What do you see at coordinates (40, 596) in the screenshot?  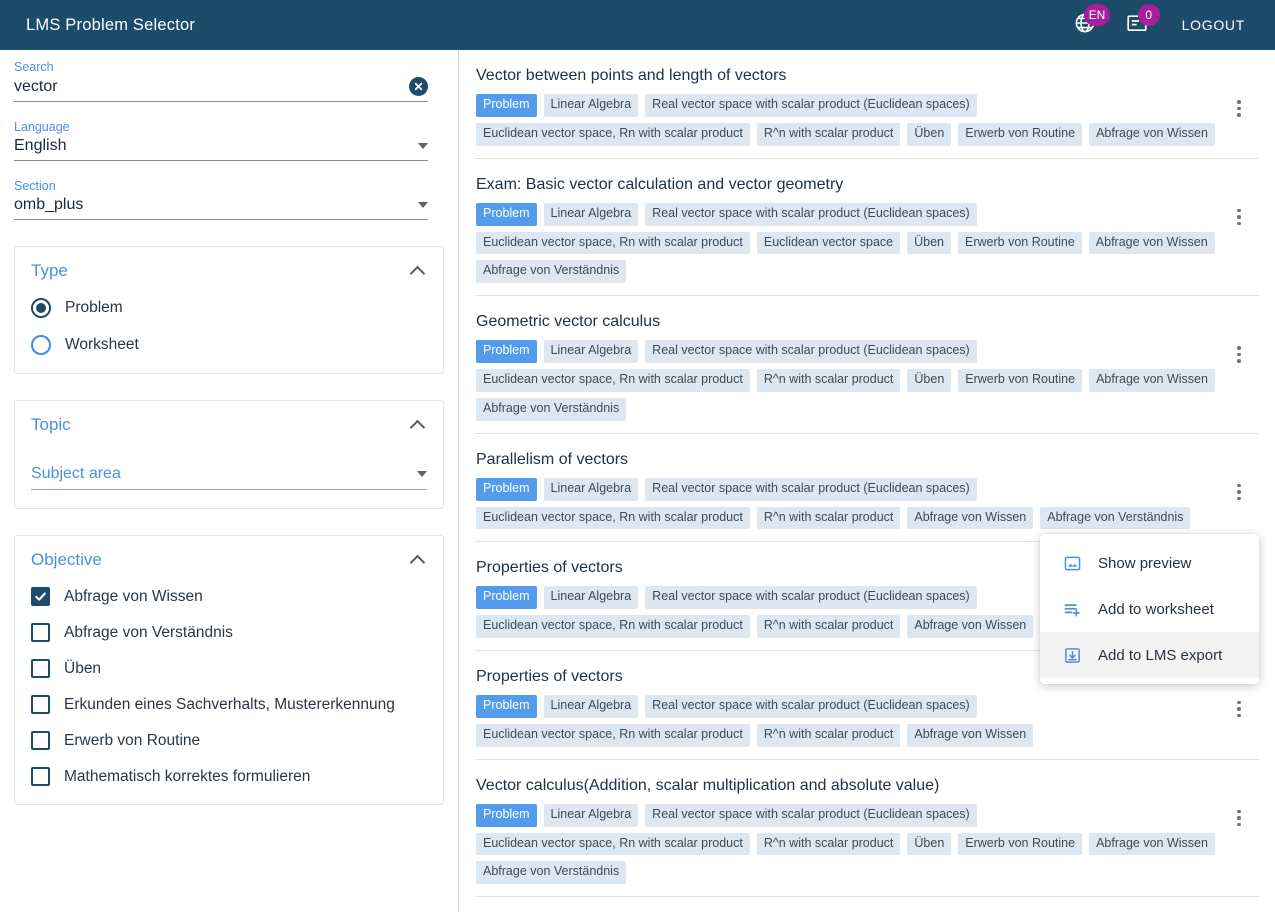 I see `checkbox-icon-checked` at bounding box center [40, 596].